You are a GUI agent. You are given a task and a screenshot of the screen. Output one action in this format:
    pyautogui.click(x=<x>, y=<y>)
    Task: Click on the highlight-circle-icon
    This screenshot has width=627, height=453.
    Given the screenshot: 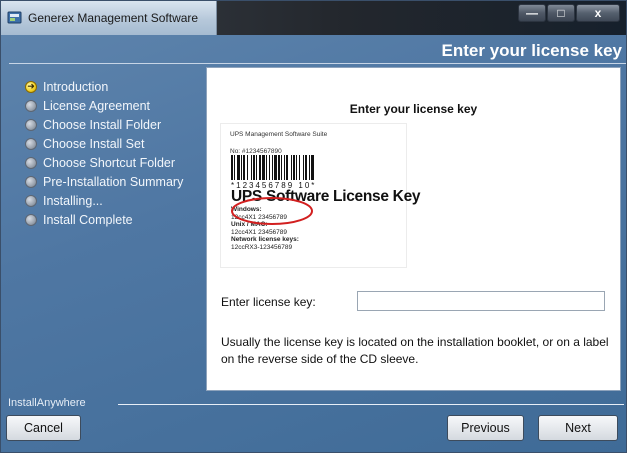 What is the action you would take?
    pyautogui.click(x=272, y=211)
    